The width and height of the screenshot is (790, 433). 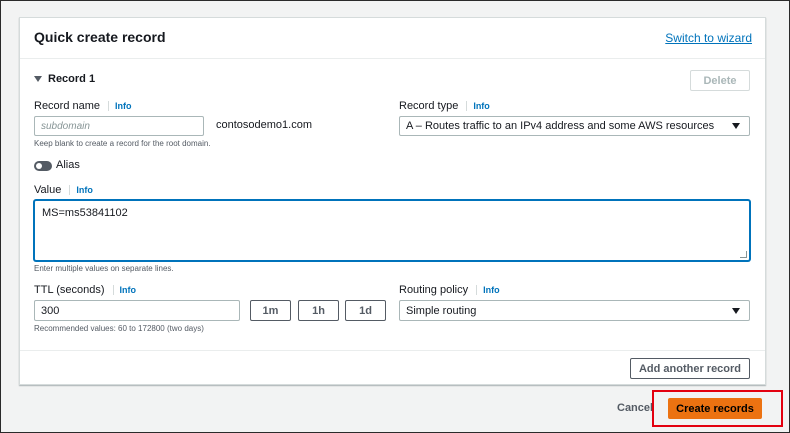 What do you see at coordinates (488, 290) in the screenshot?
I see `routing-policy-info-link: Info` at bounding box center [488, 290].